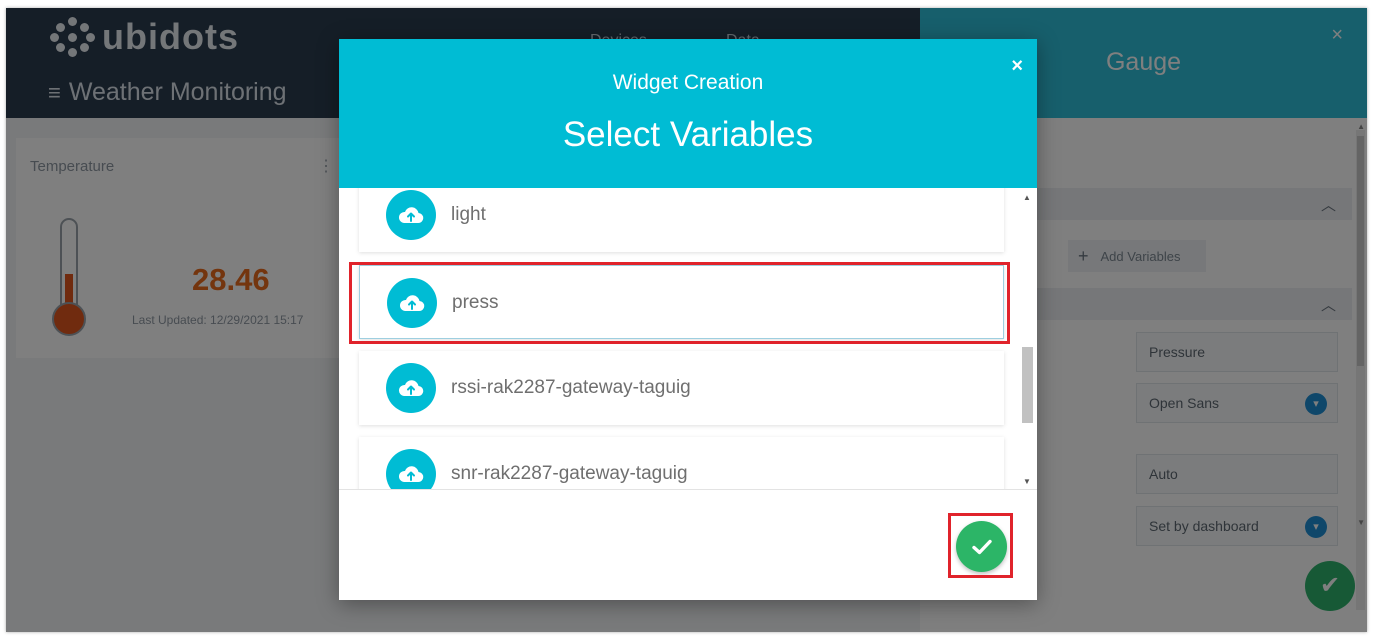 This screenshot has height=641, width=1375. I want to click on scroll-down-arrow-icon: ▼, so click(1027, 481).